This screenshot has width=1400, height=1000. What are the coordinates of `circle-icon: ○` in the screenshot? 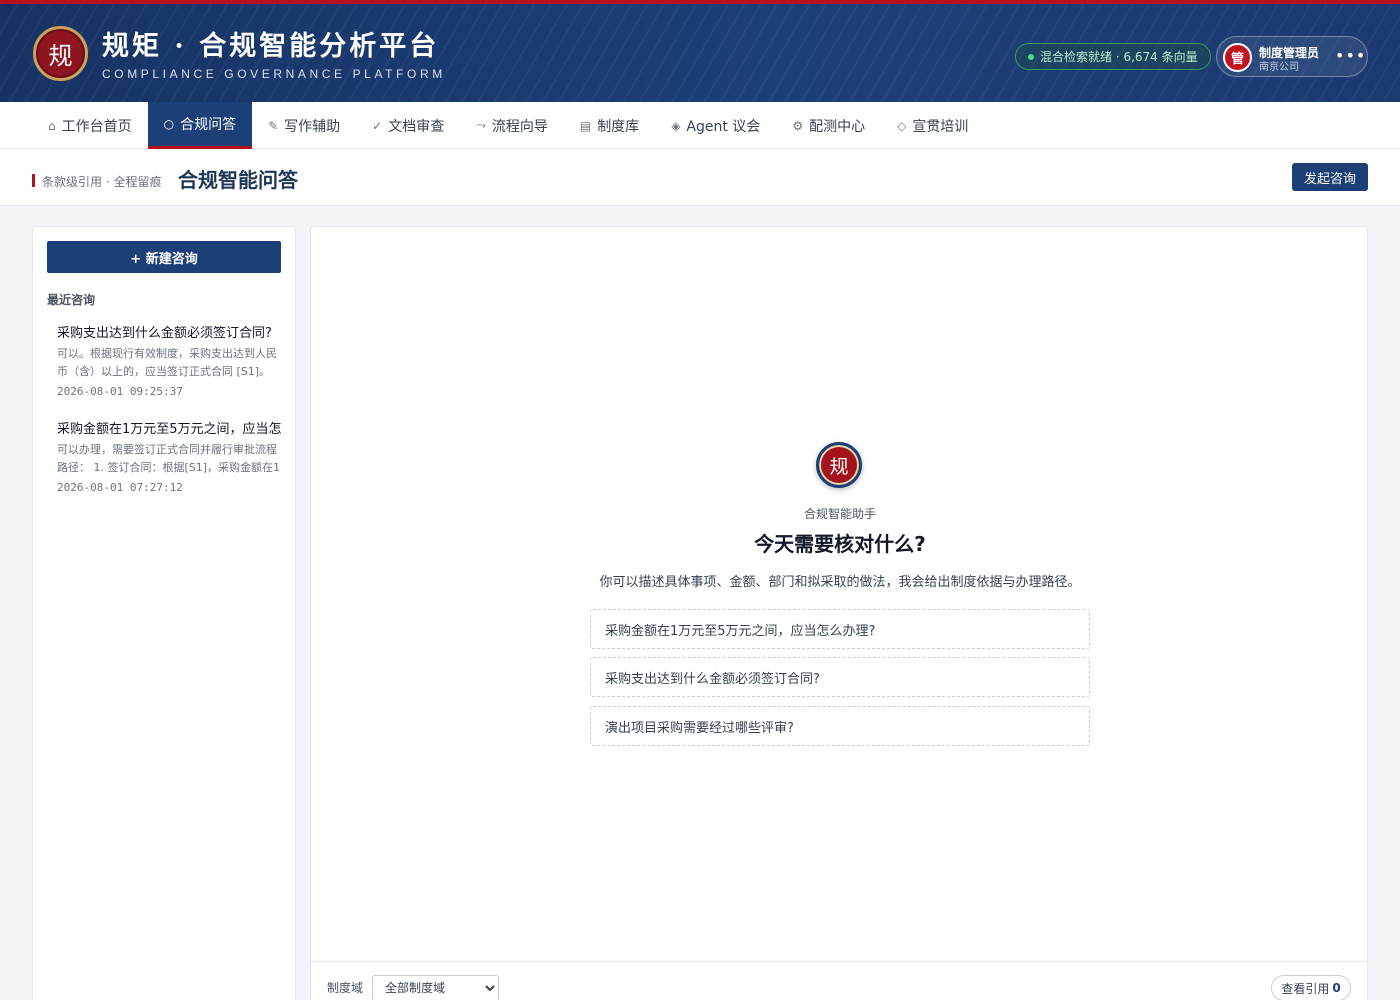 It's located at (169, 124).